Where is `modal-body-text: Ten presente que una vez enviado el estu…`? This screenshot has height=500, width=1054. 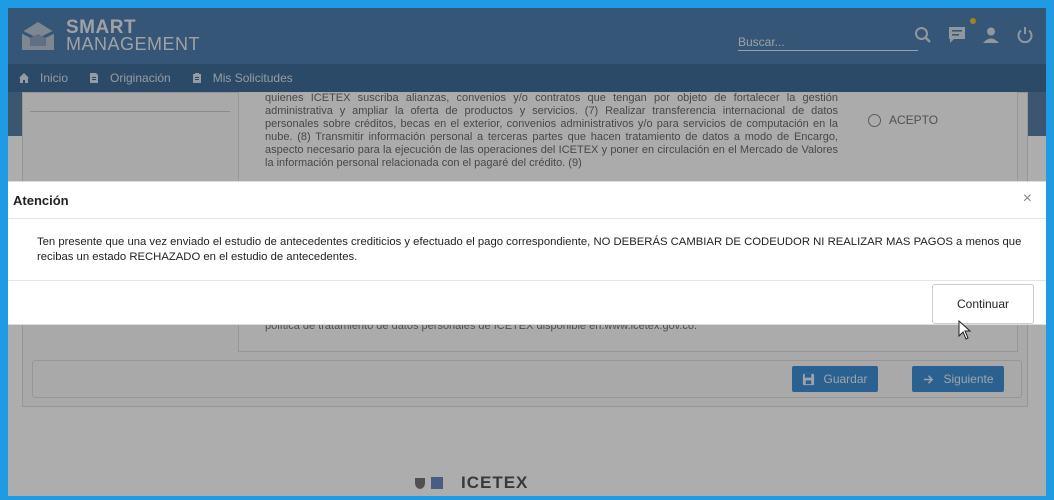 modal-body-text: Ten presente que una vez enviado el estu… is located at coordinates (529, 249).